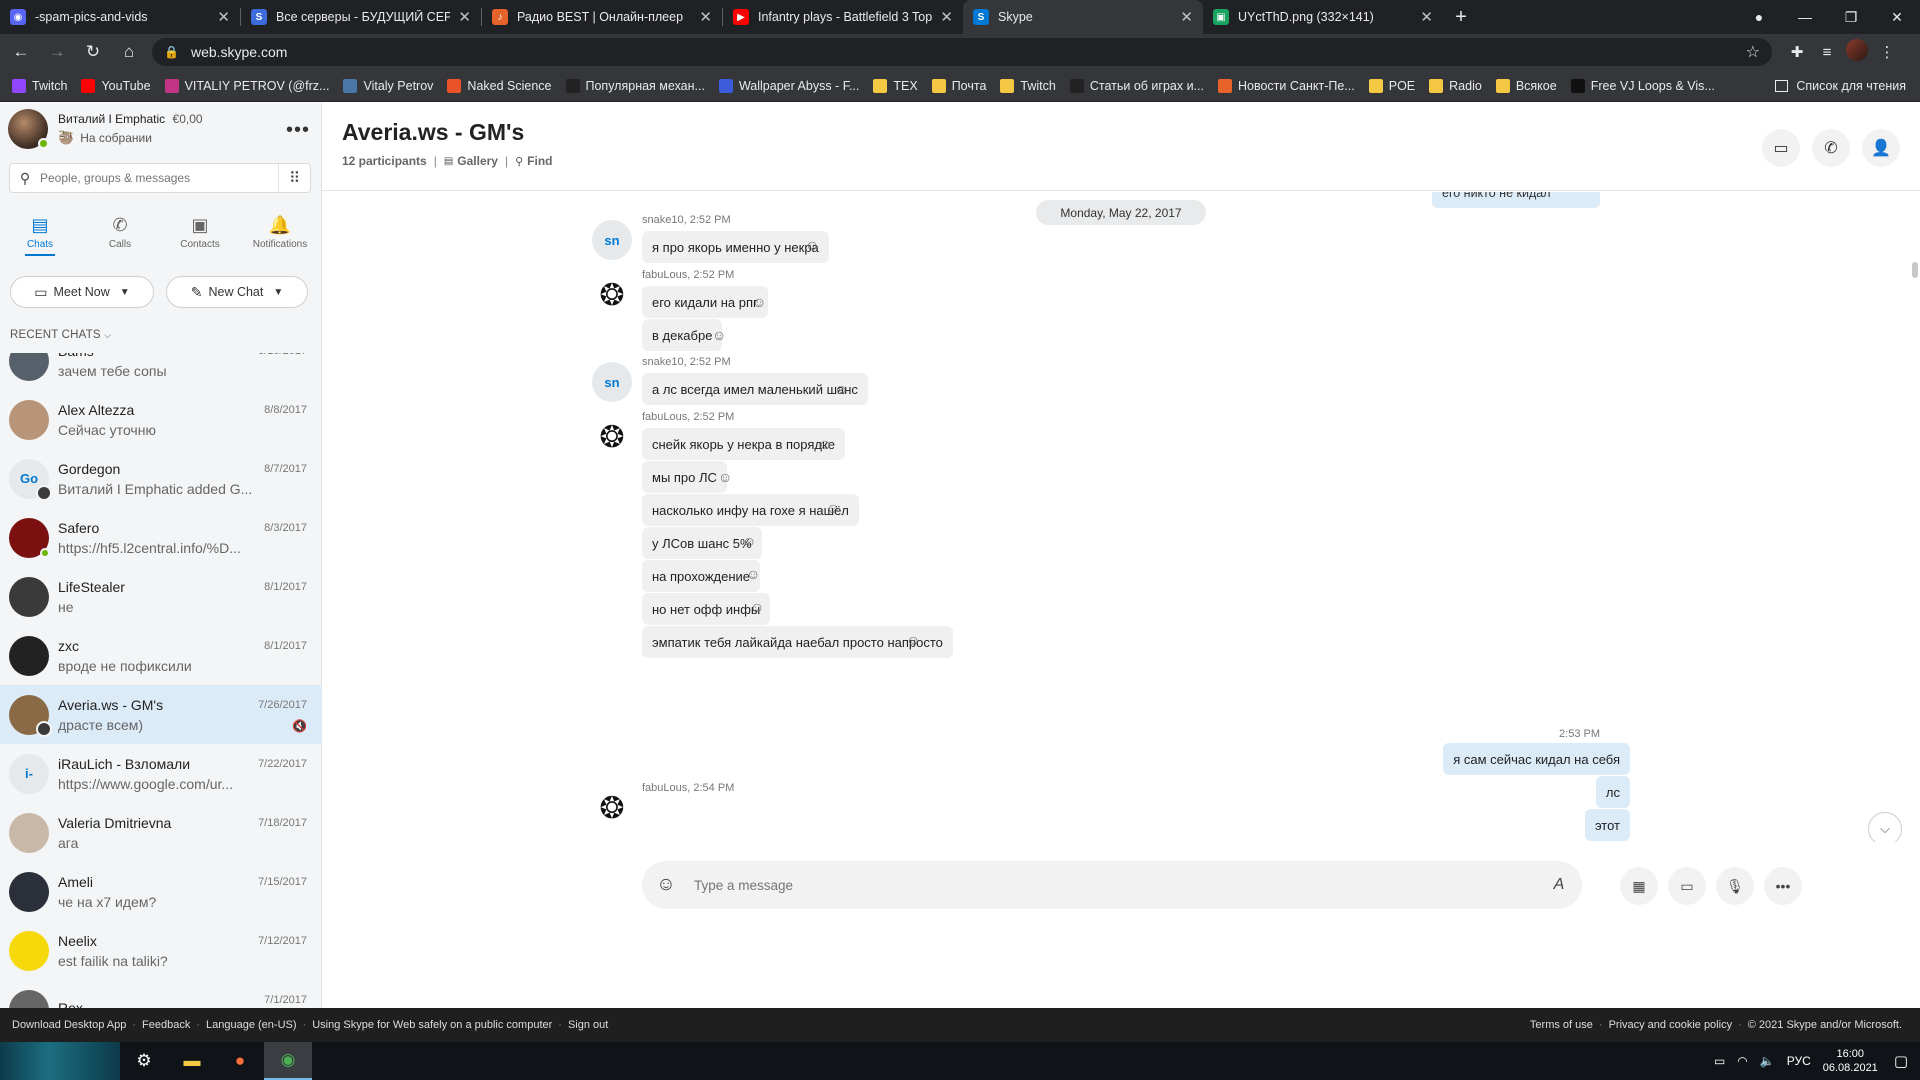 The image size is (1920, 1080). What do you see at coordinates (1687, 886) in the screenshot?
I see `send-contact-button: ▭` at bounding box center [1687, 886].